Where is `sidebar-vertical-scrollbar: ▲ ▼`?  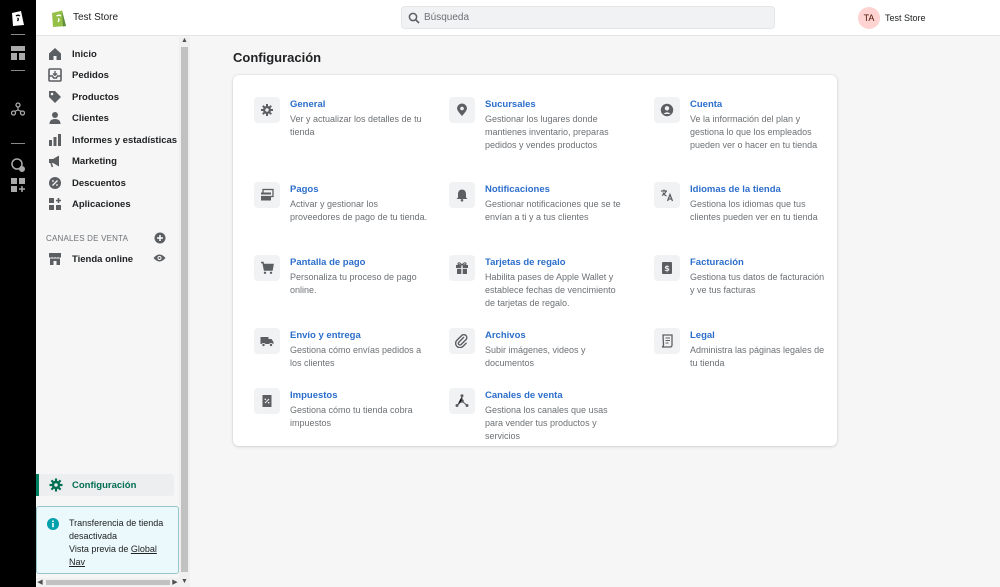 sidebar-vertical-scrollbar: ▲ ▼ is located at coordinates (184, 312).